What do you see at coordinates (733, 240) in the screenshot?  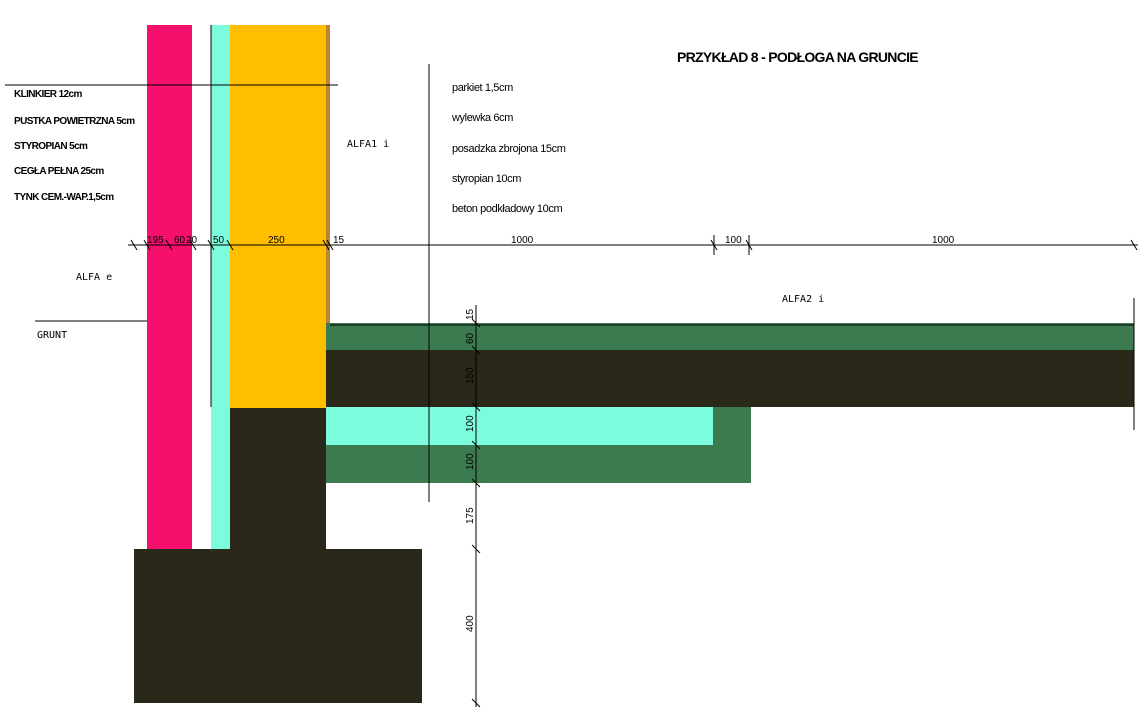 I see `hdim-100: 100` at bounding box center [733, 240].